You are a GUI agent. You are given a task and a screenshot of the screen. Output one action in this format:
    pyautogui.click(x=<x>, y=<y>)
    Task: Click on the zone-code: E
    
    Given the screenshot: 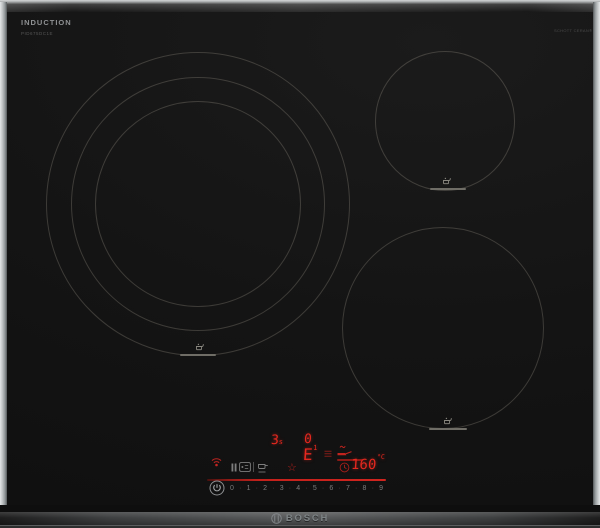 What is the action you would take?
    pyautogui.click(x=308, y=454)
    